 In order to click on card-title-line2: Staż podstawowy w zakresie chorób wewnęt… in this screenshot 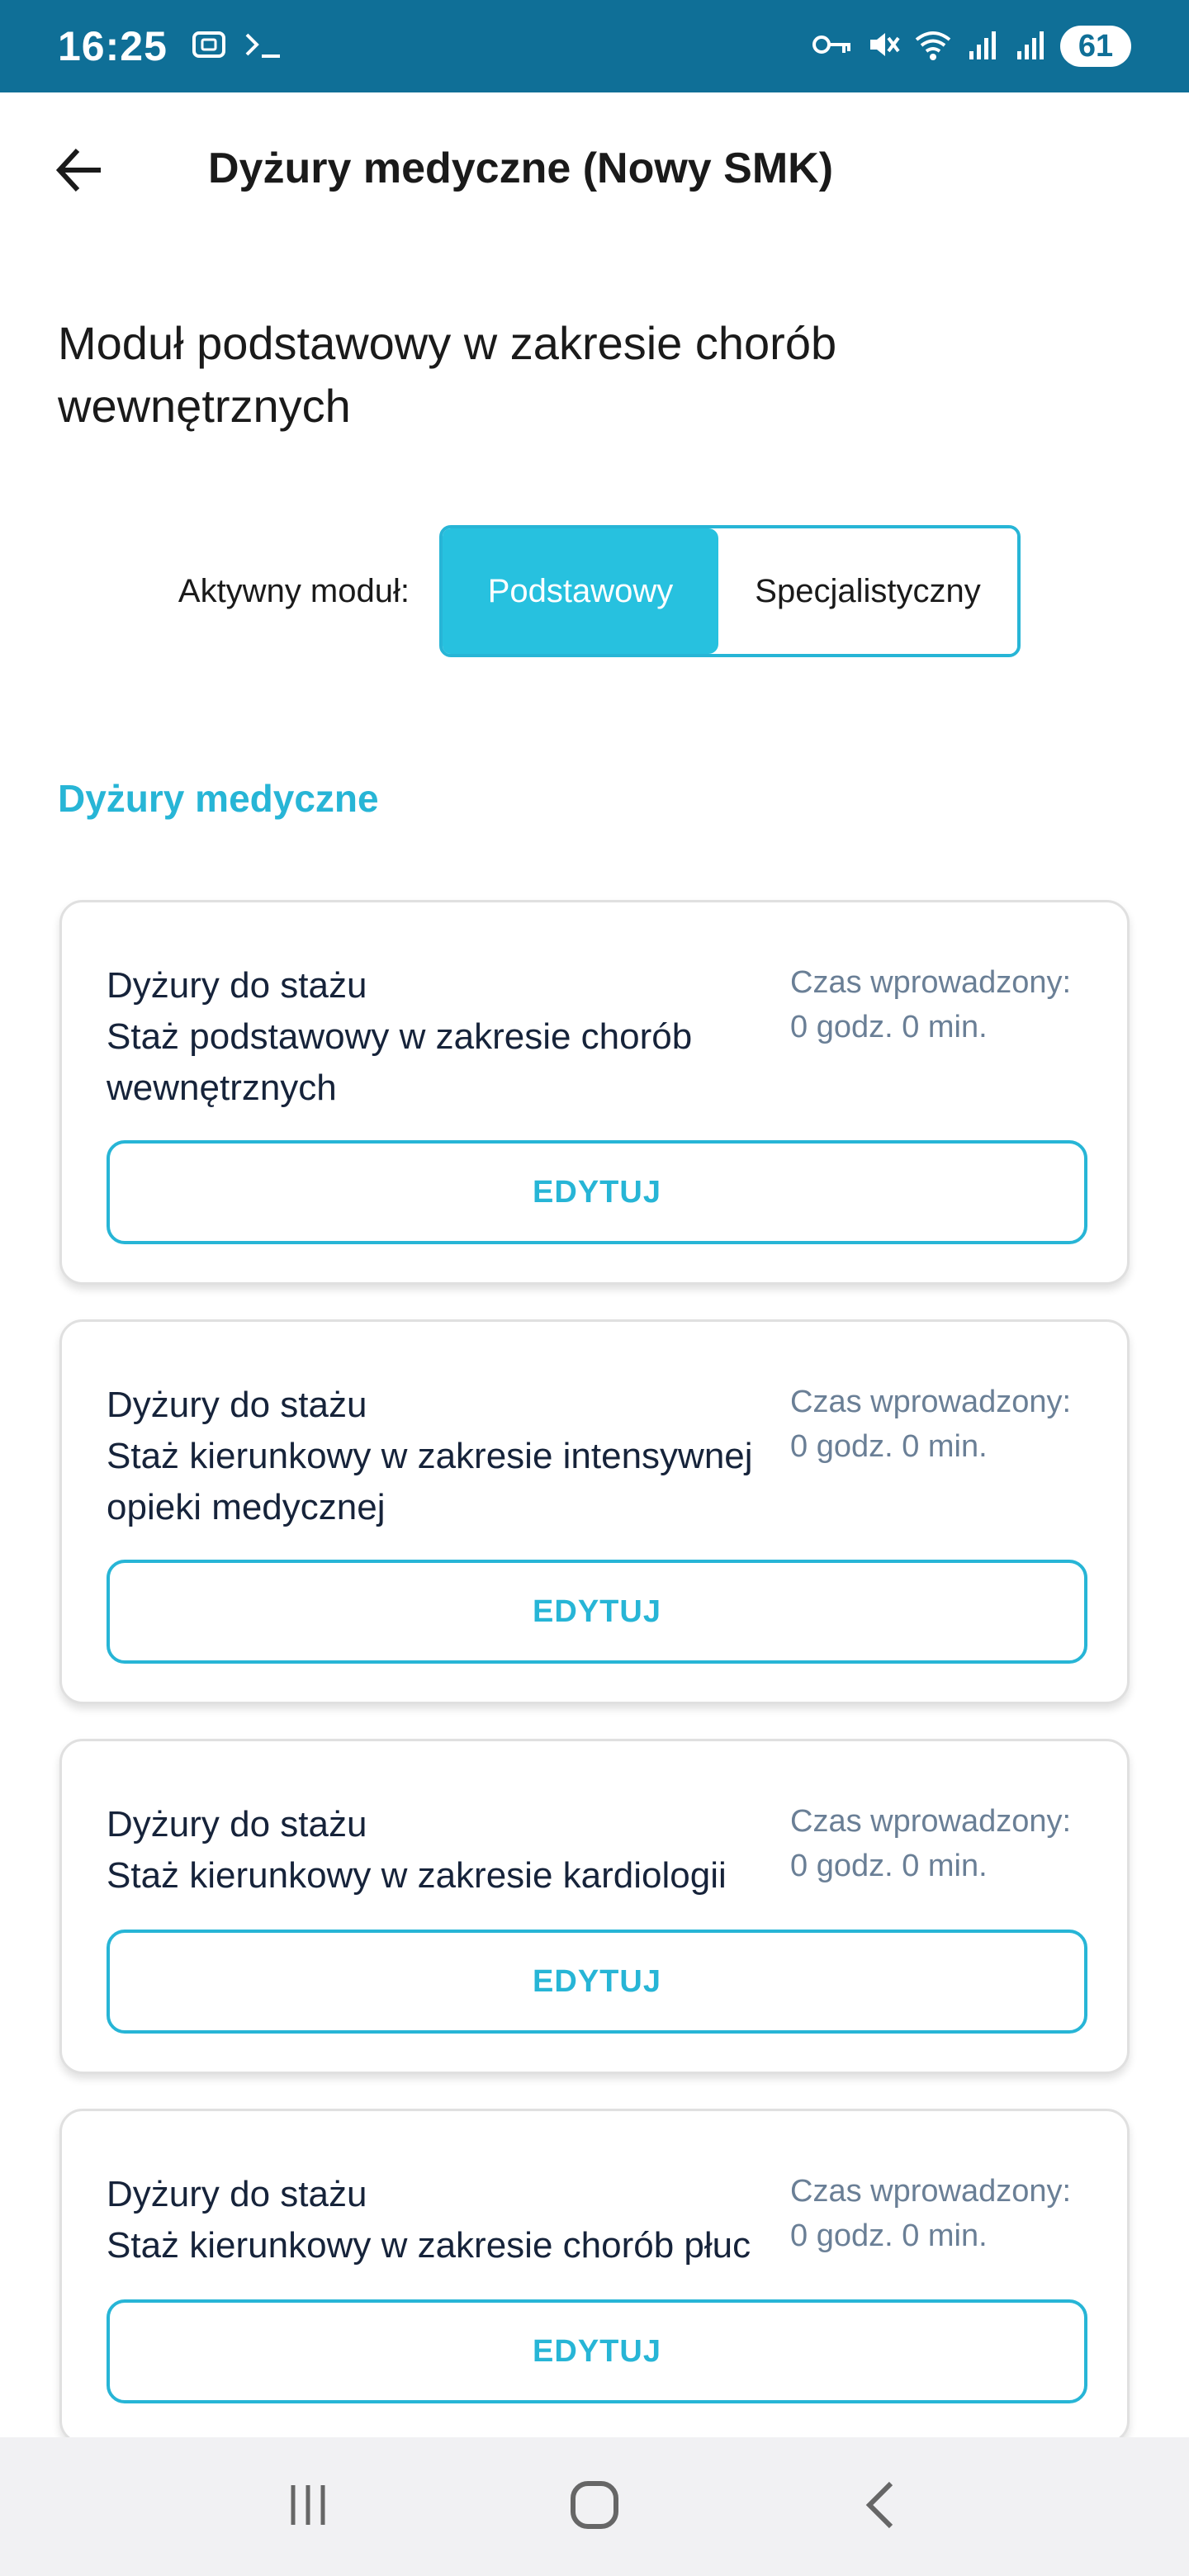, I will do `click(400, 1062)`.